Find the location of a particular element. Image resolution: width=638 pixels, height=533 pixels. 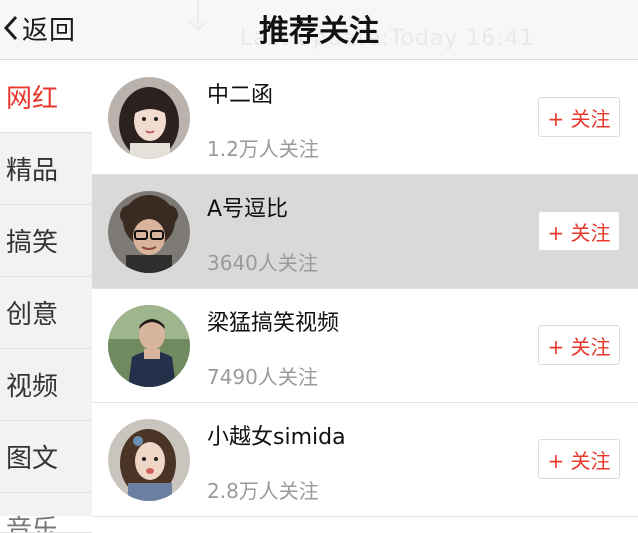

category-jingpin: 精品 is located at coordinates (46, 169).